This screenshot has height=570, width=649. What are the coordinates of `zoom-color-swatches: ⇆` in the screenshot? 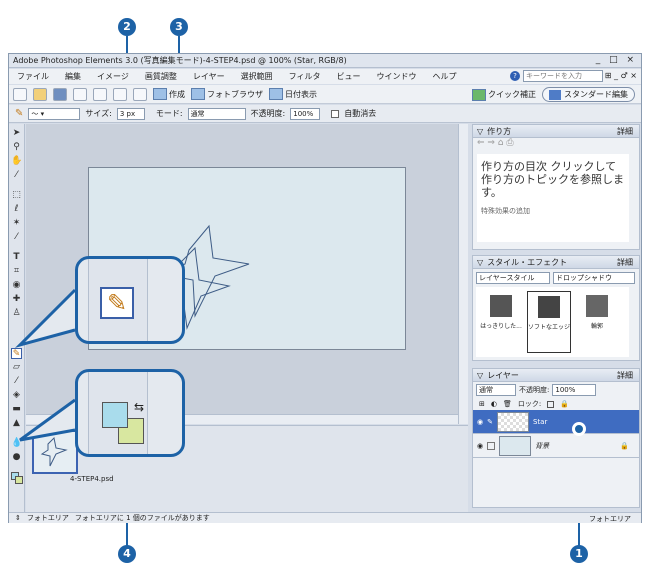 It's located at (130, 413).